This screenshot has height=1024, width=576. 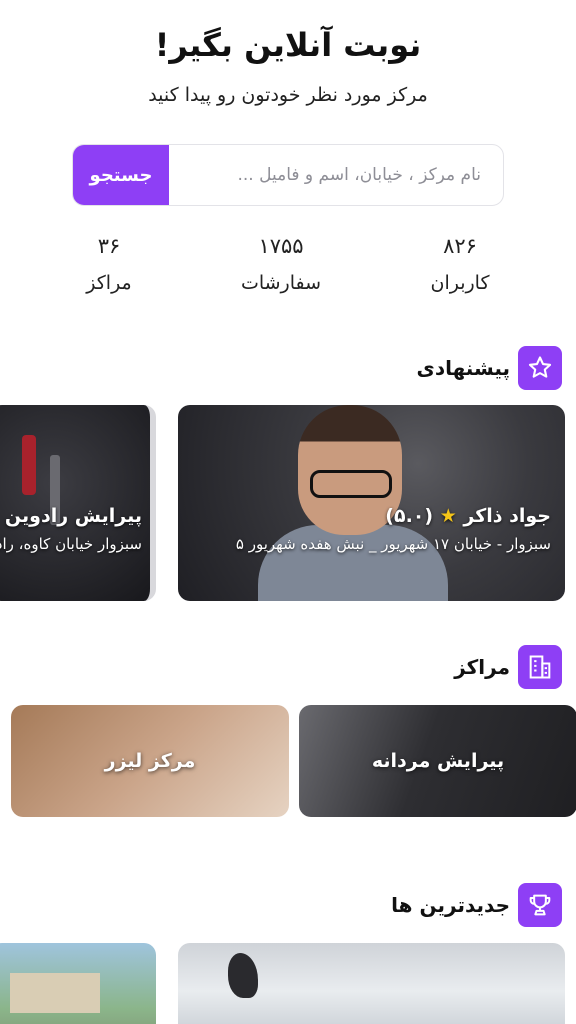 I want to click on section-header-suggested: پیشنهادی, so click(x=489, y=368).